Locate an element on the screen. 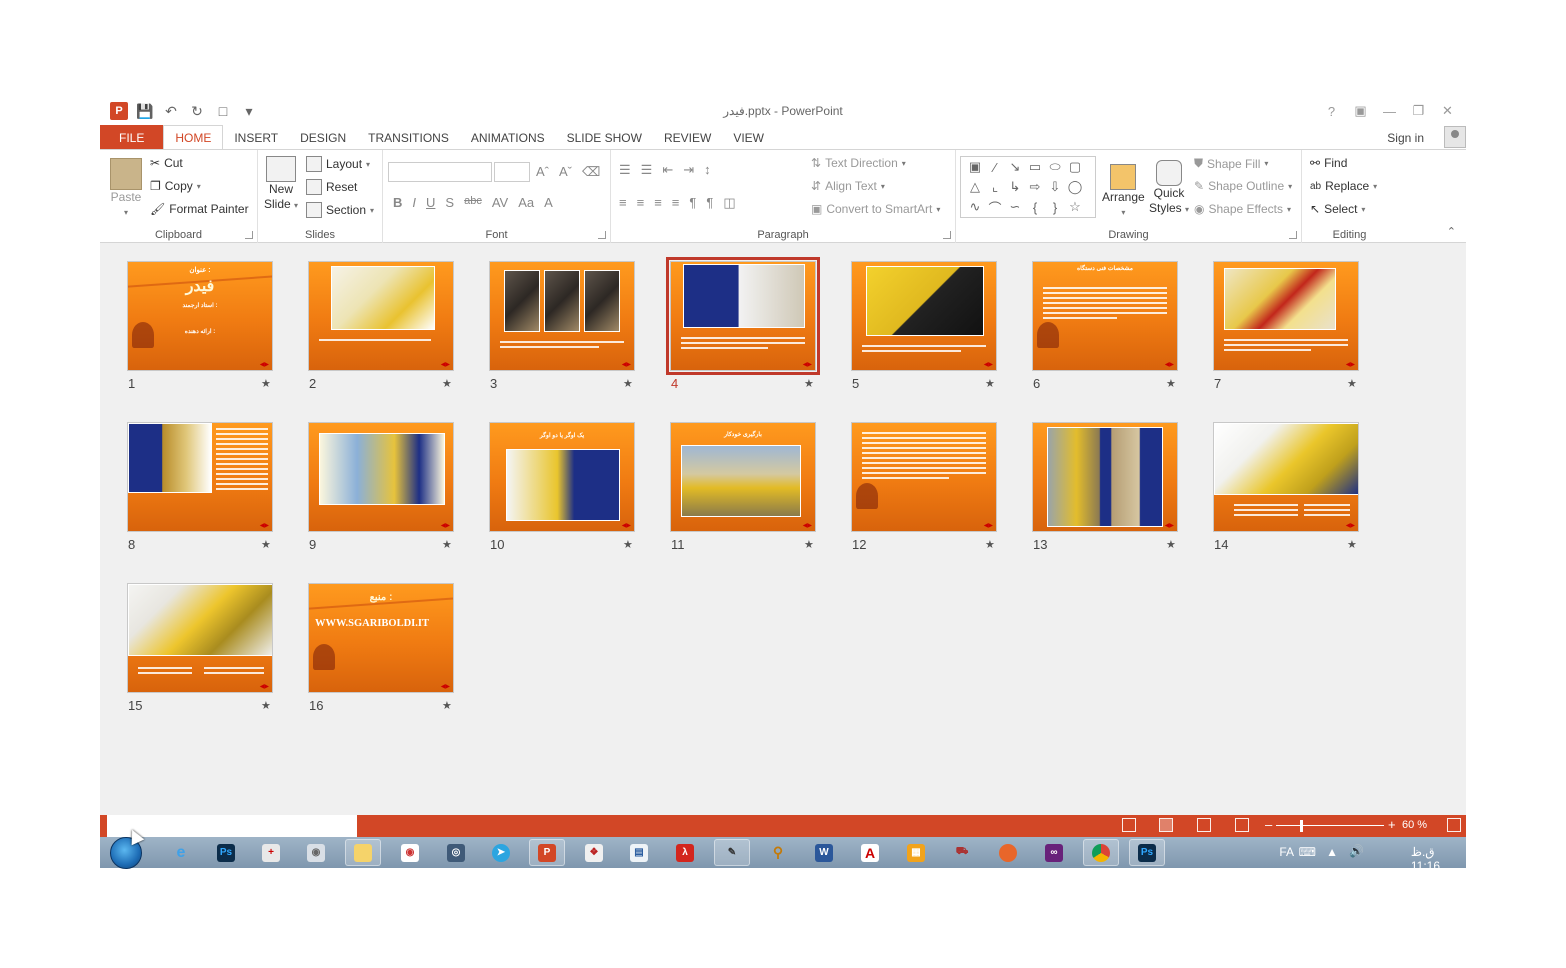  down-arrow-shape-icon: ⇩ is located at coordinates (1055, 187).